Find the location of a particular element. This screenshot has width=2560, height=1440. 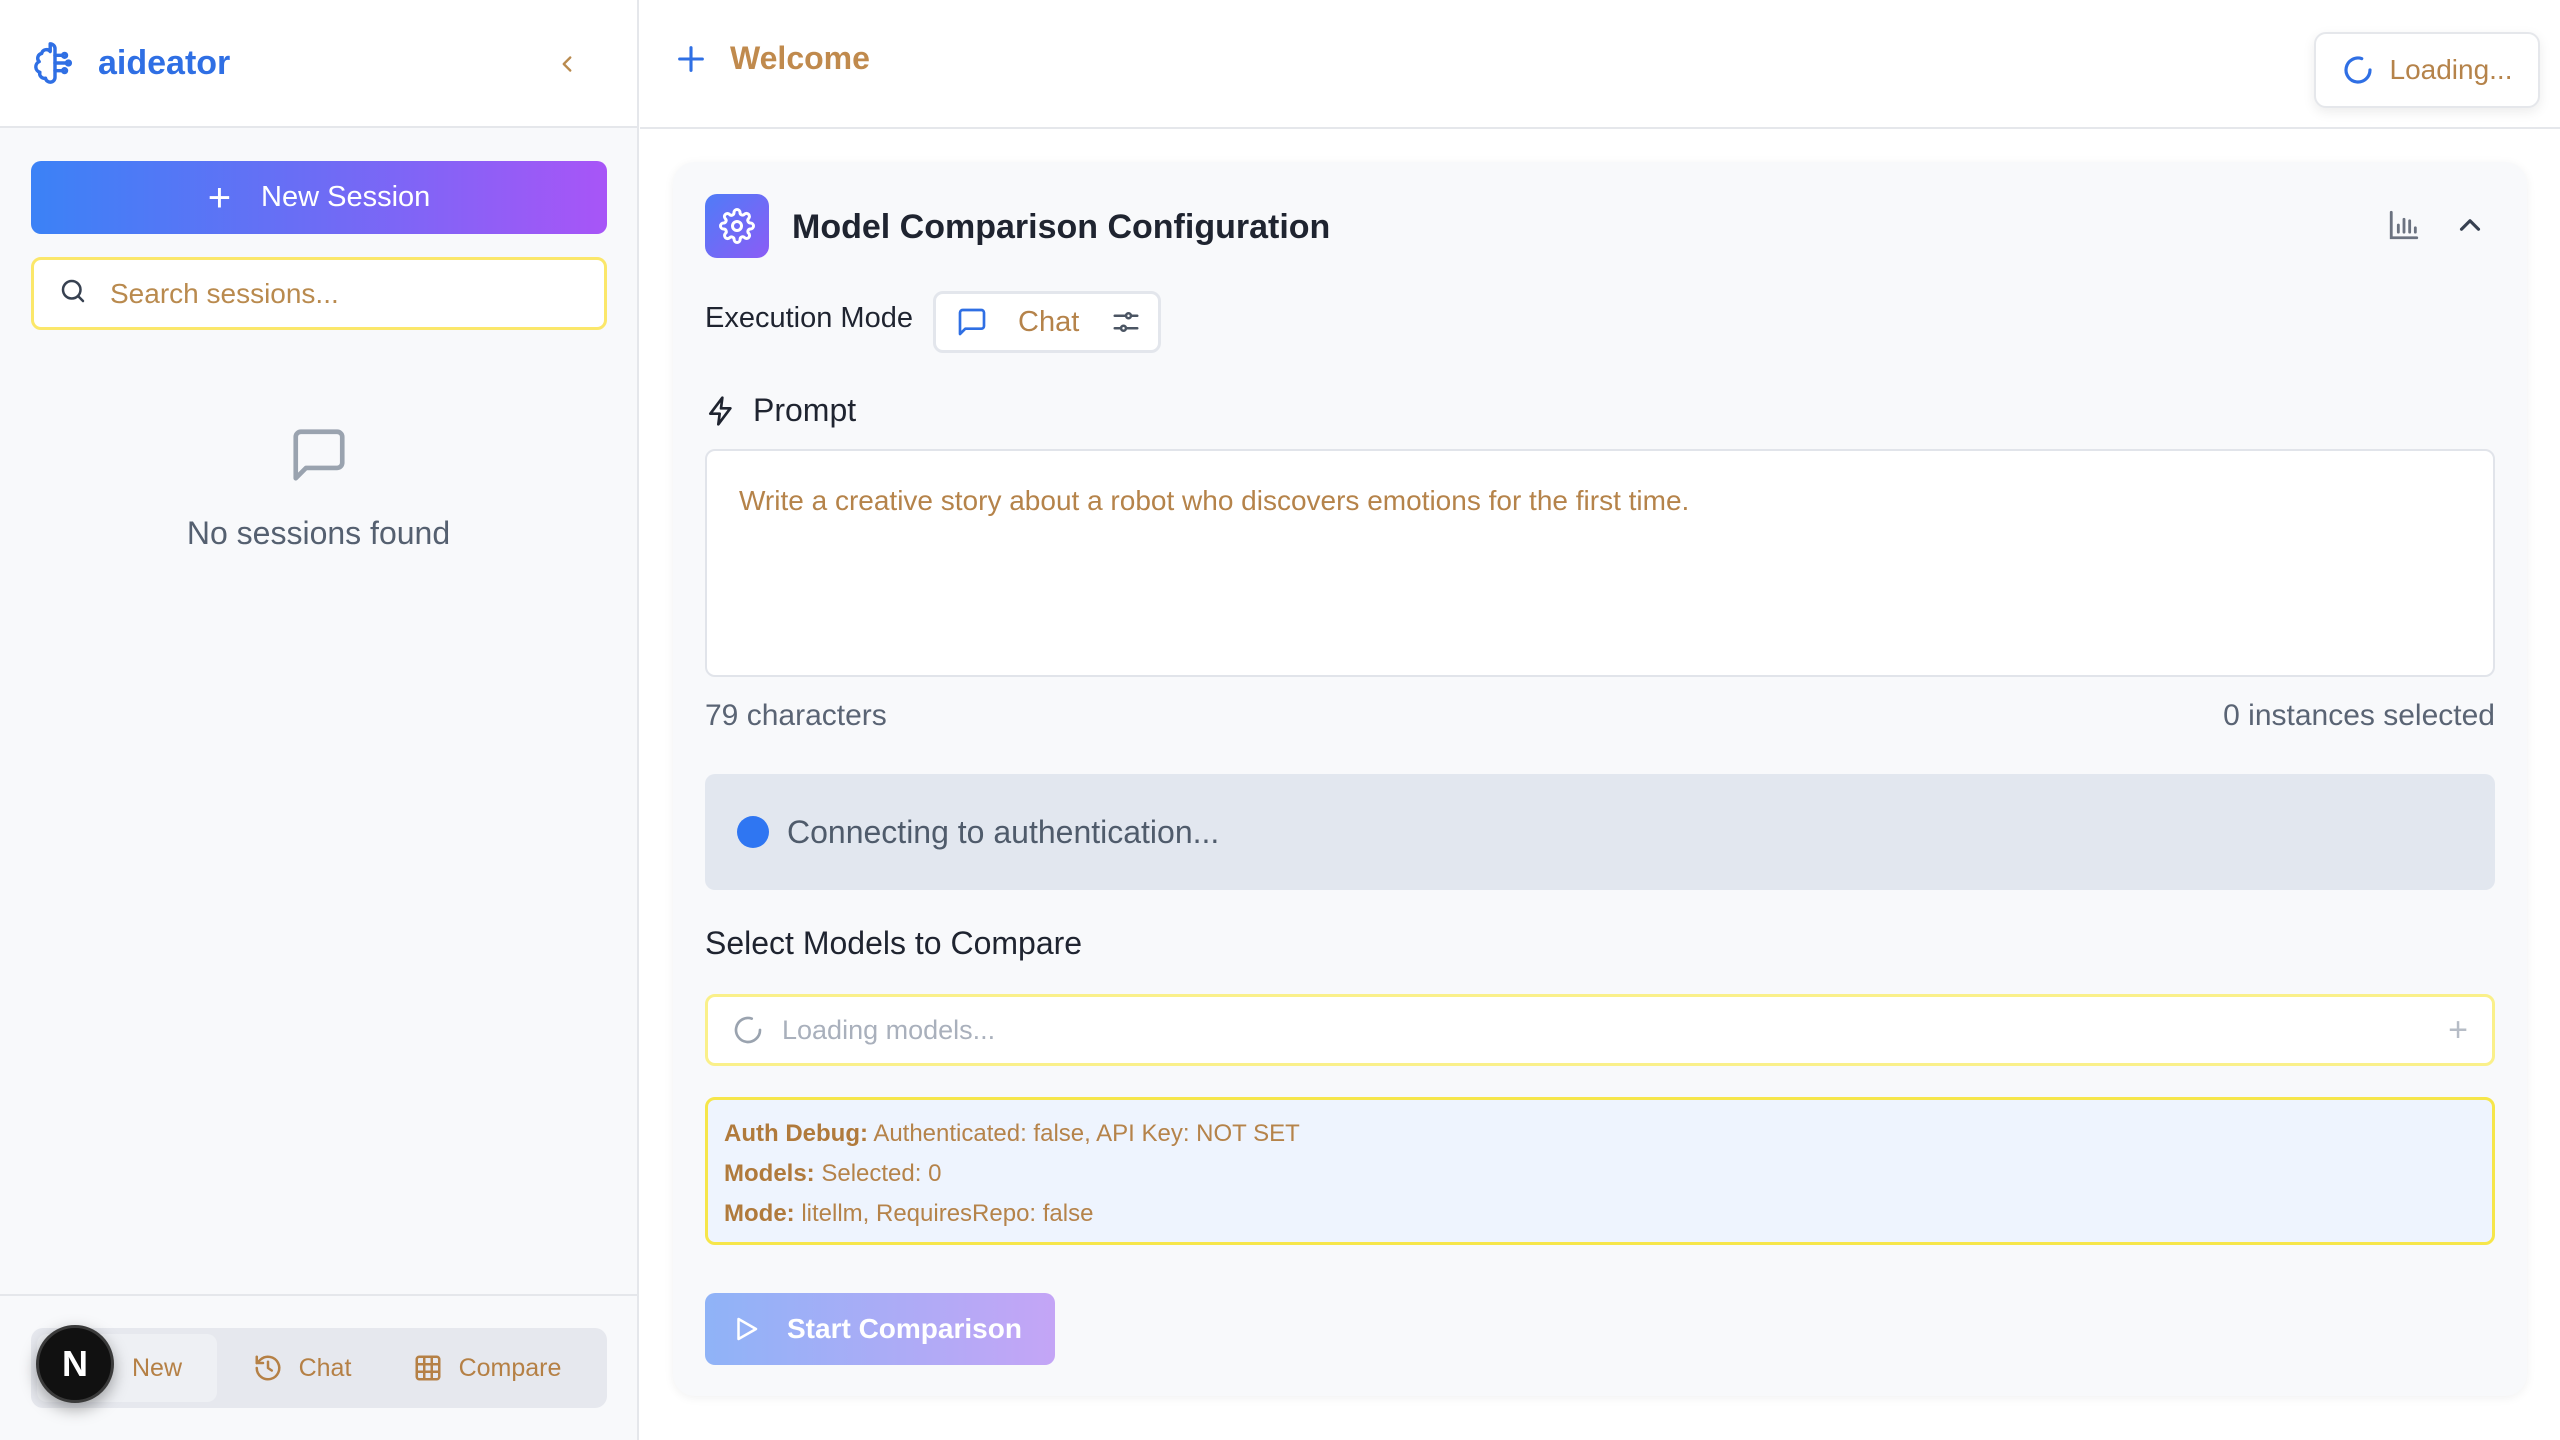

history-icon is located at coordinates (268, 1368).